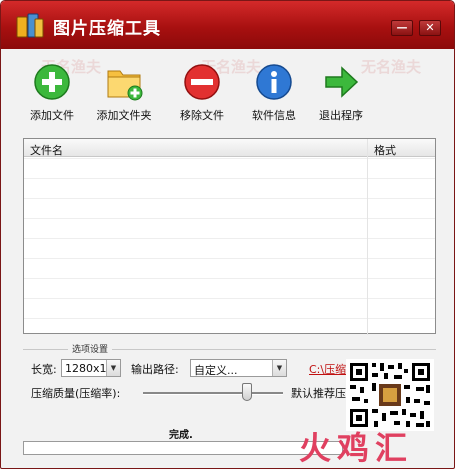 The width and height of the screenshot is (455, 469). Describe the element at coordinates (52, 115) in the screenshot. I see `add-file-label: 添加文件` at that location.